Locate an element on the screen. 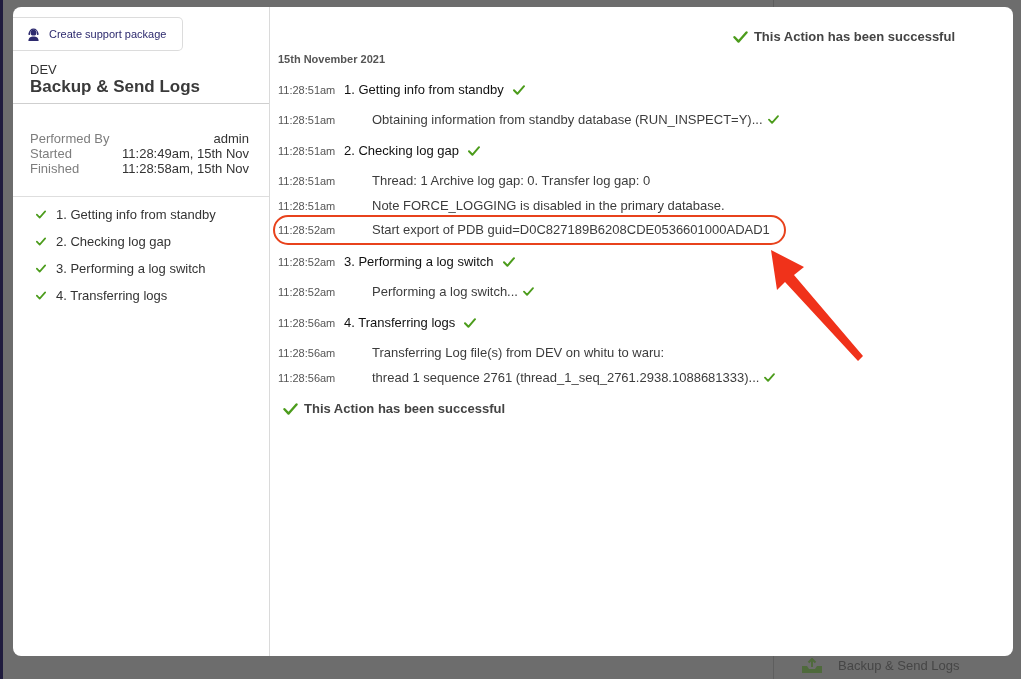 Image resolution: width=1021 pixels, height=679 pixels. step-label: 1. Getting info from standby is located at coordinates (136, 214).